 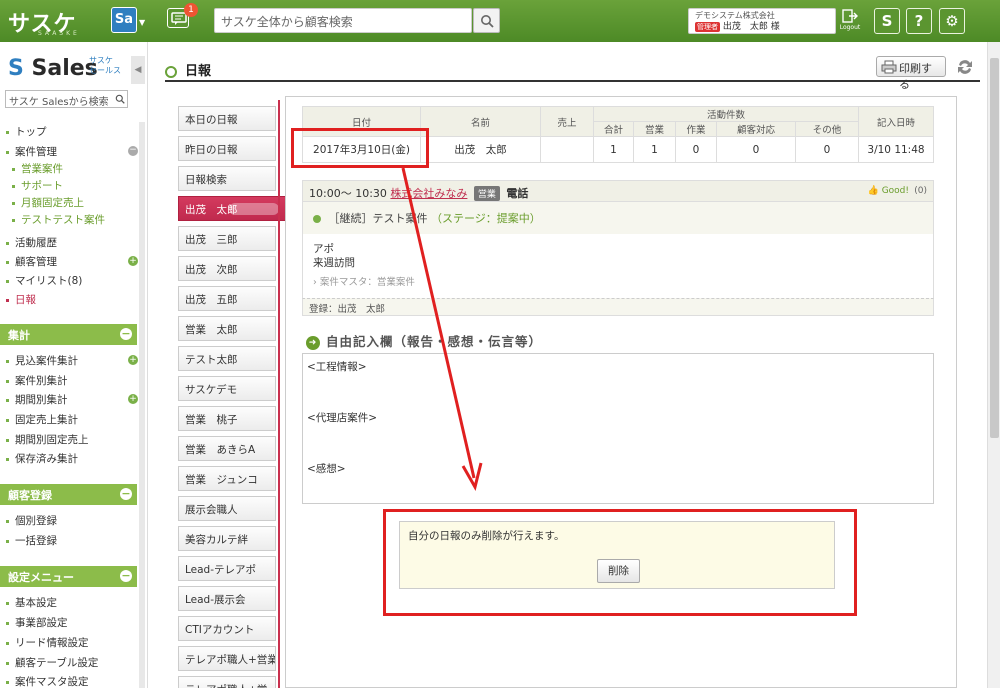 What do you see at coordinates (31, 261) in the screenshot?
I see `sidebar-item-customers: 顧客管理` at bounding box center [31, 261].